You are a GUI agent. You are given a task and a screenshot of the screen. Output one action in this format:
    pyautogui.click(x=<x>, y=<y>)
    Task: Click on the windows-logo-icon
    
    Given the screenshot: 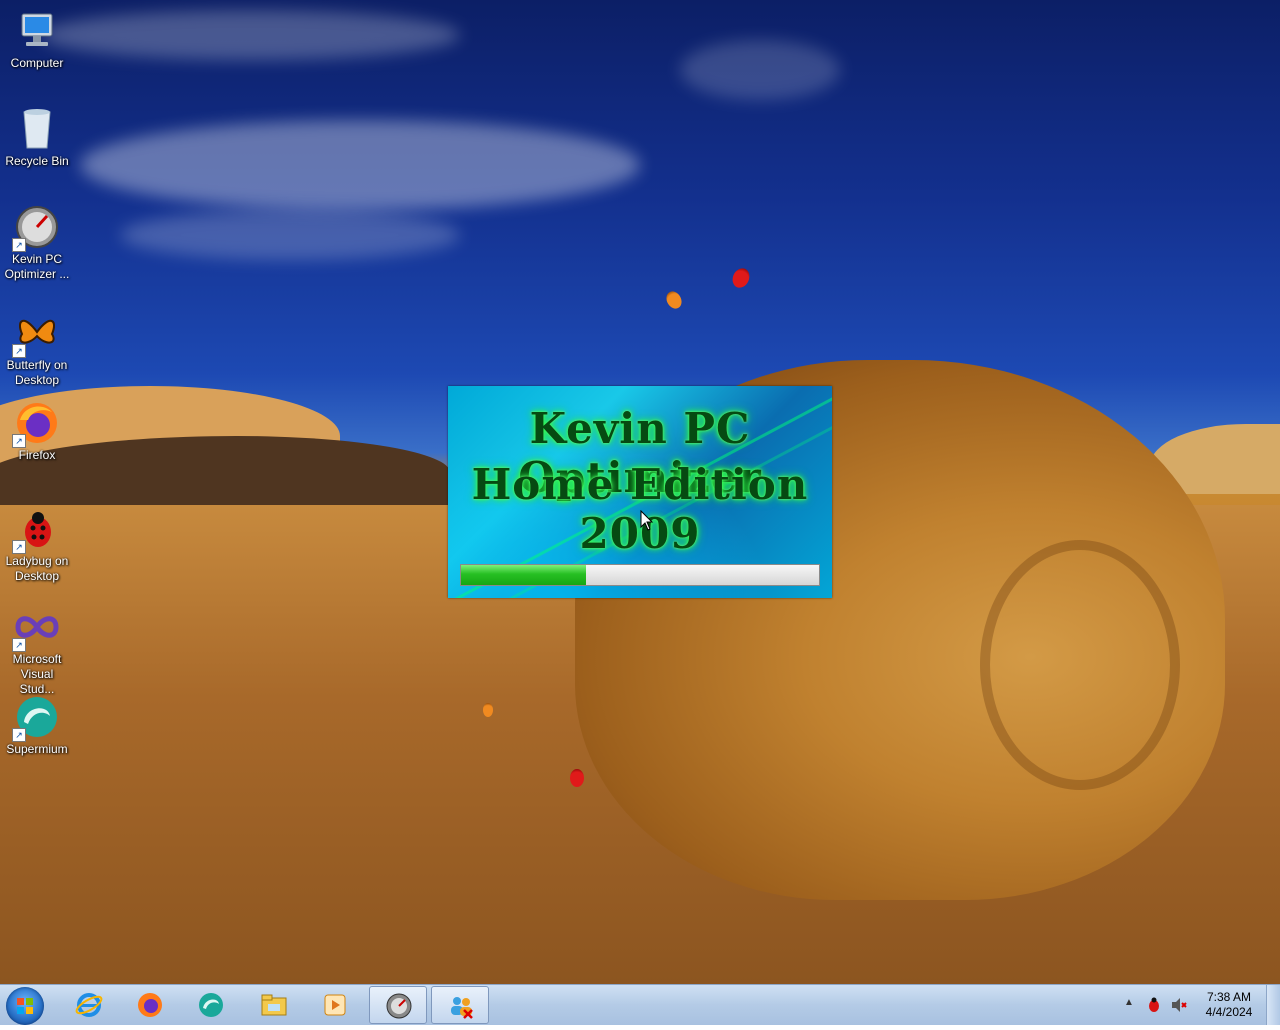 What is the action you would take?
    pyautogui.click(x=25, y=1006)
    